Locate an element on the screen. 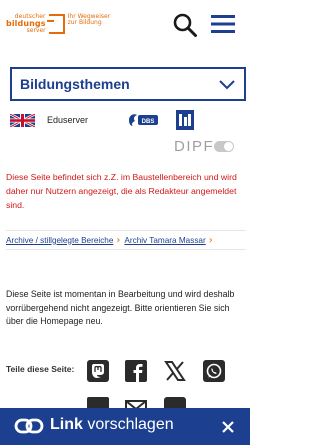 This screenshot has height=445, width=320. close-icon is located at coordinates (228, 427).